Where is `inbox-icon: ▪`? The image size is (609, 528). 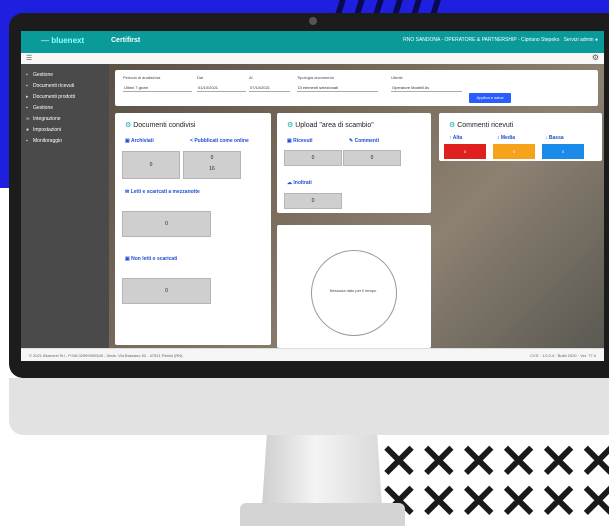
inbox-icon: ▪ is located at coordinates (27, 86).